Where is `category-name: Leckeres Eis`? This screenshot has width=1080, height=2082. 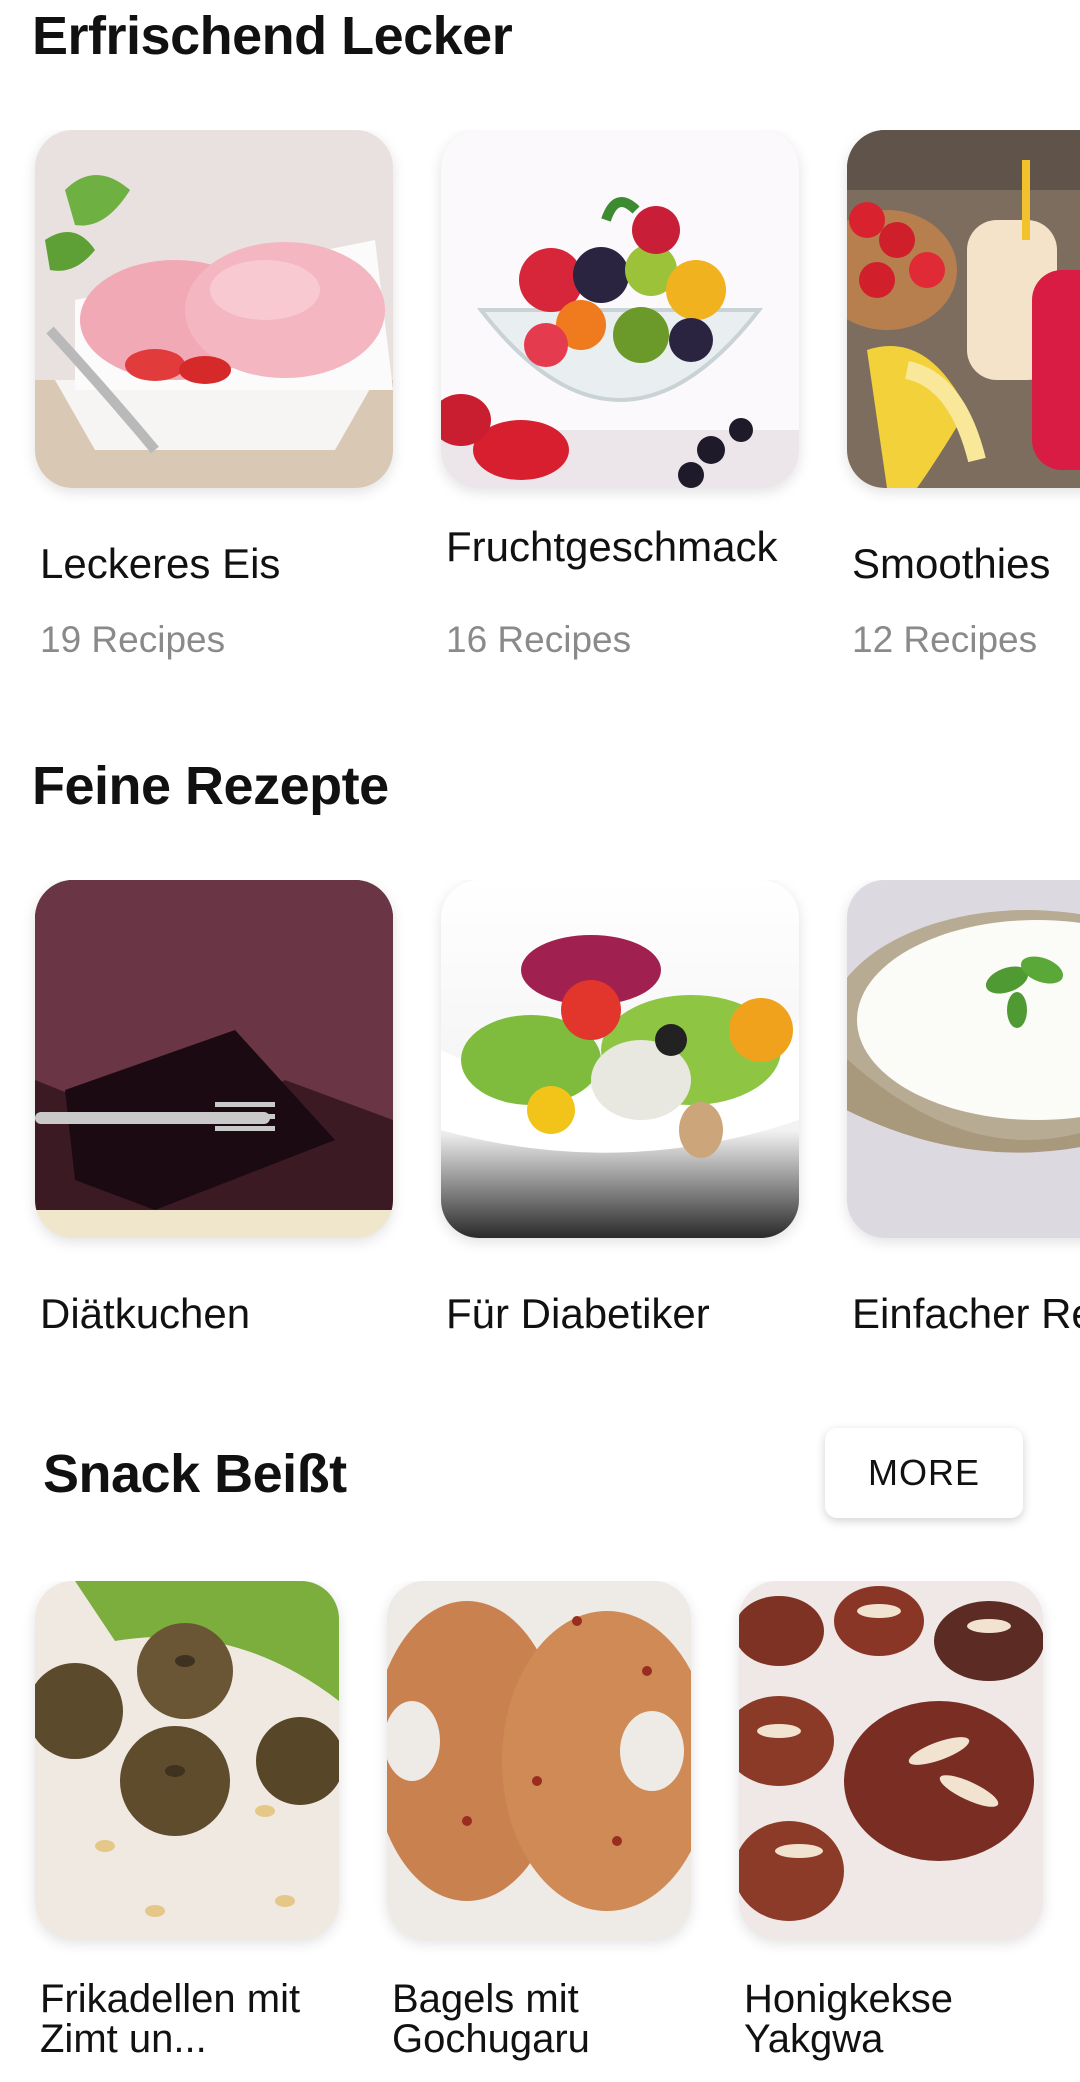 category-name: Leckeres Eis is located at coordinates (160, 563).